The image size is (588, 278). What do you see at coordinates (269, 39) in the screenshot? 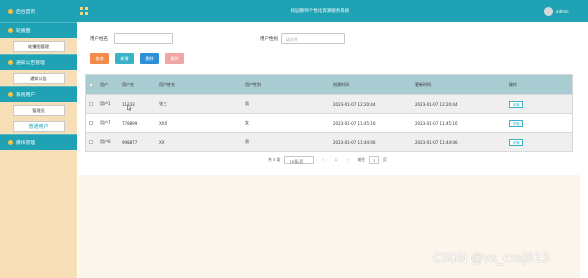
I see `gender-filter-label: 用户性别` at bounding box center [269, 39].